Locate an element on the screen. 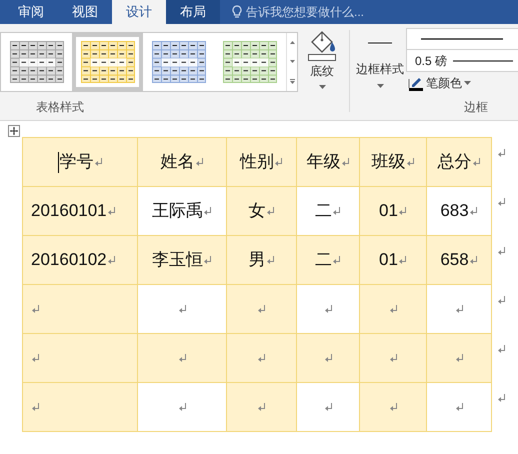 The height and width of the screenshot is (454, 518). cell-text: 20160101 is located at coordinates (69, 210).